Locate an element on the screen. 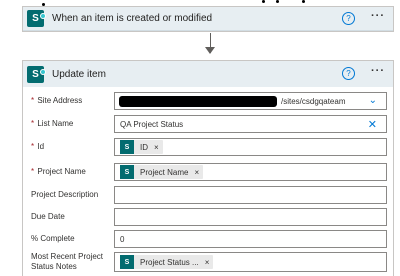 This screenshot has height=276, width=400. project-name-label: * Project Name is located at coordinates (58, 171).